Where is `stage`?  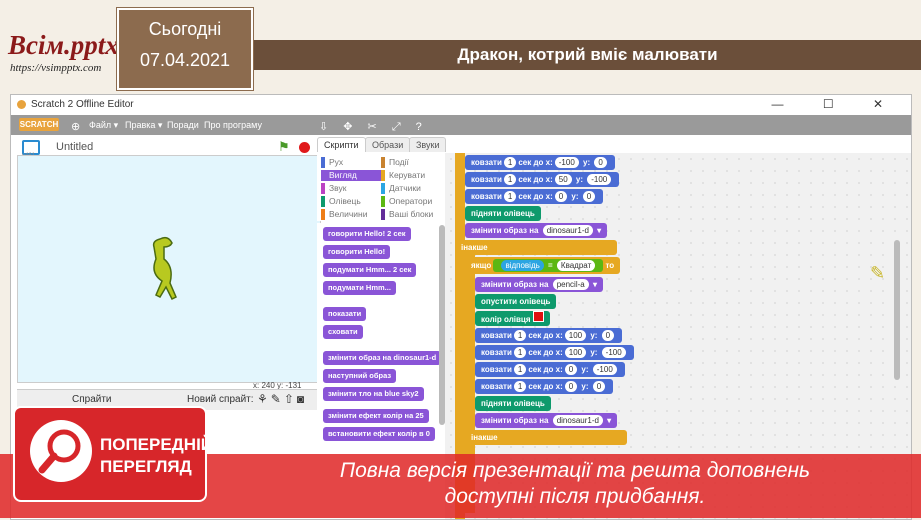 stage is located at coordinates (169, 269).